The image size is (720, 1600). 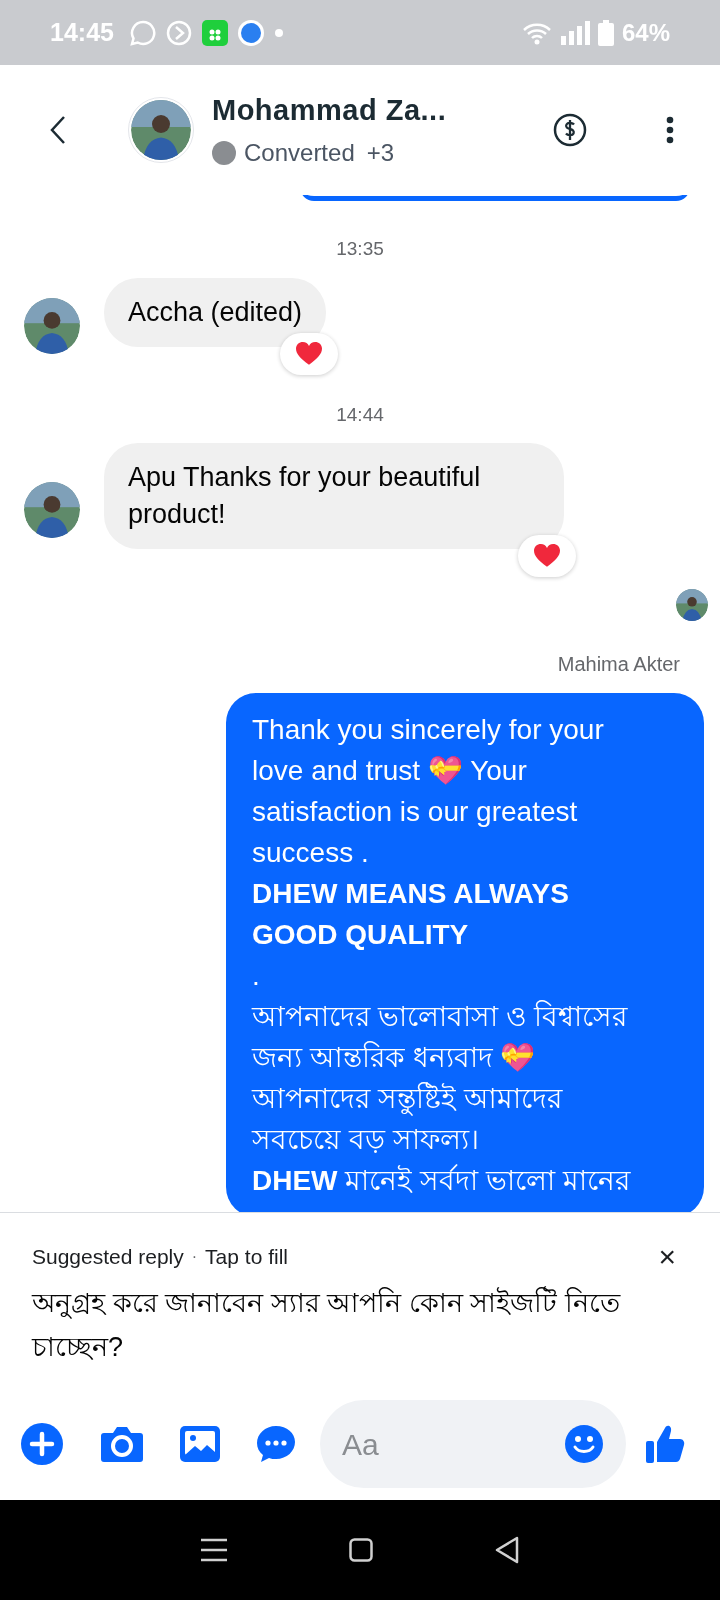 I want to click on close-button: ×, so click(x=667, y=1256).